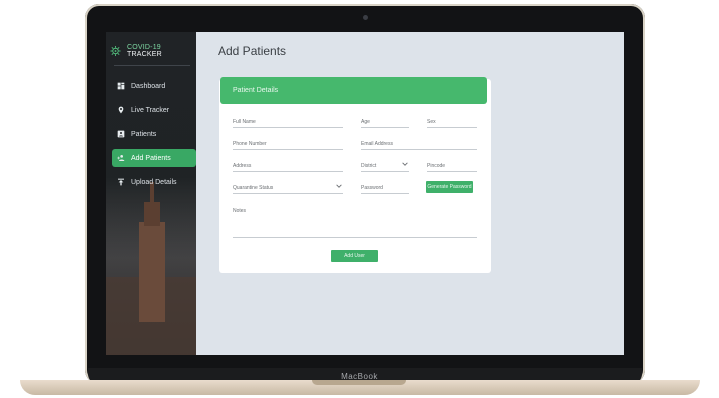 Image resolution: width=719 pixels, height=398 pixels. Describe the element at coordinates (252, 51) in the screenshot. I see `page-title: Add Patients` at that location.